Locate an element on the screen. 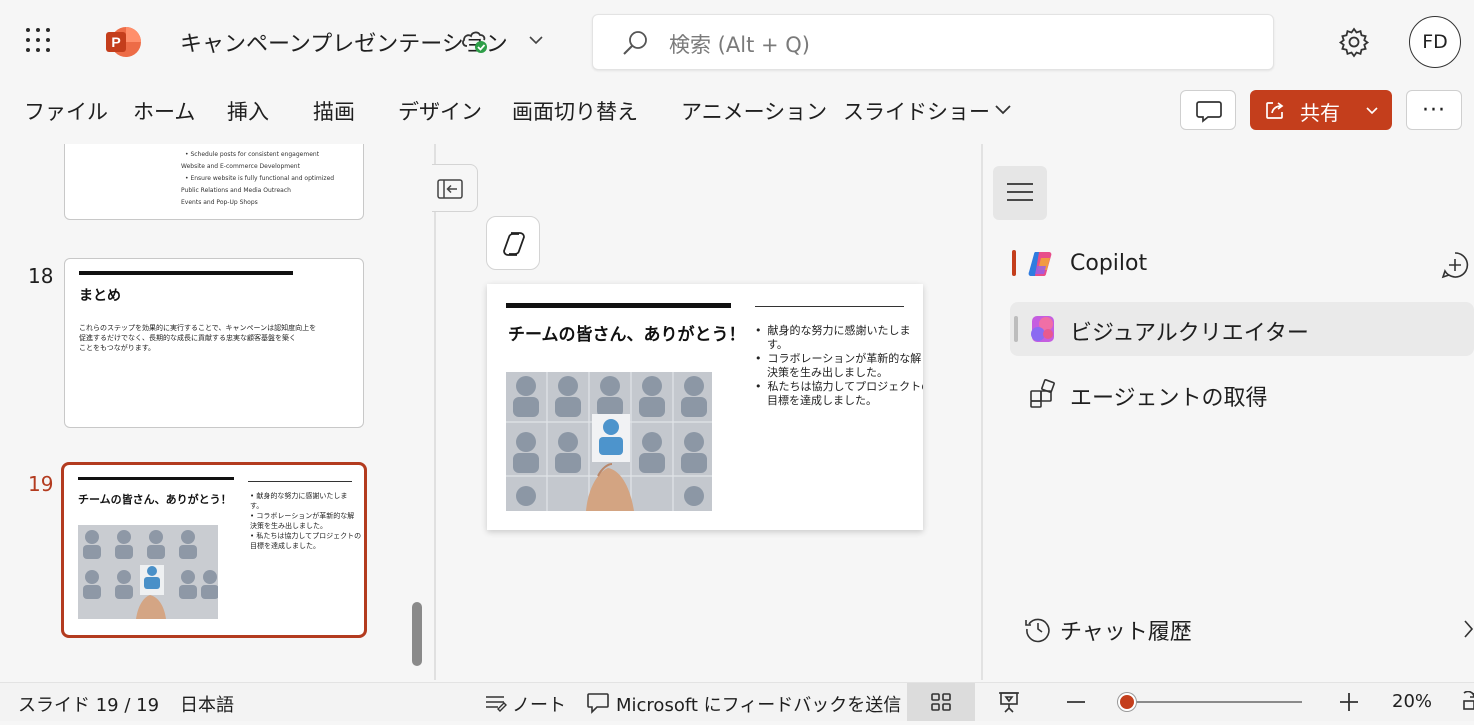 The width and height of the screenshot is (1474, 725). zoom-level: 20% is located at coordinates (1412, 701).